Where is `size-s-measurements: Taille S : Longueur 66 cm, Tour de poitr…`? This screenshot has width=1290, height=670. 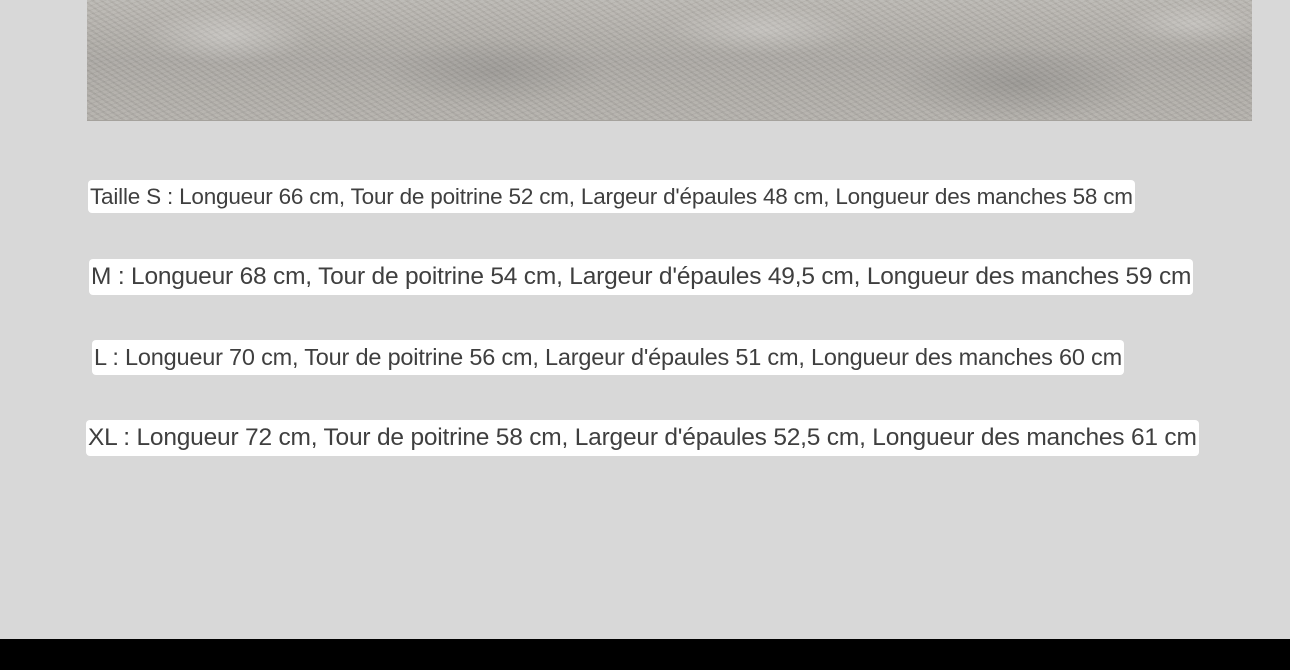
size-s-measurements: Taille S : Longueur 66 cm, Tour de poitr… is located at coordinates (611, 196).